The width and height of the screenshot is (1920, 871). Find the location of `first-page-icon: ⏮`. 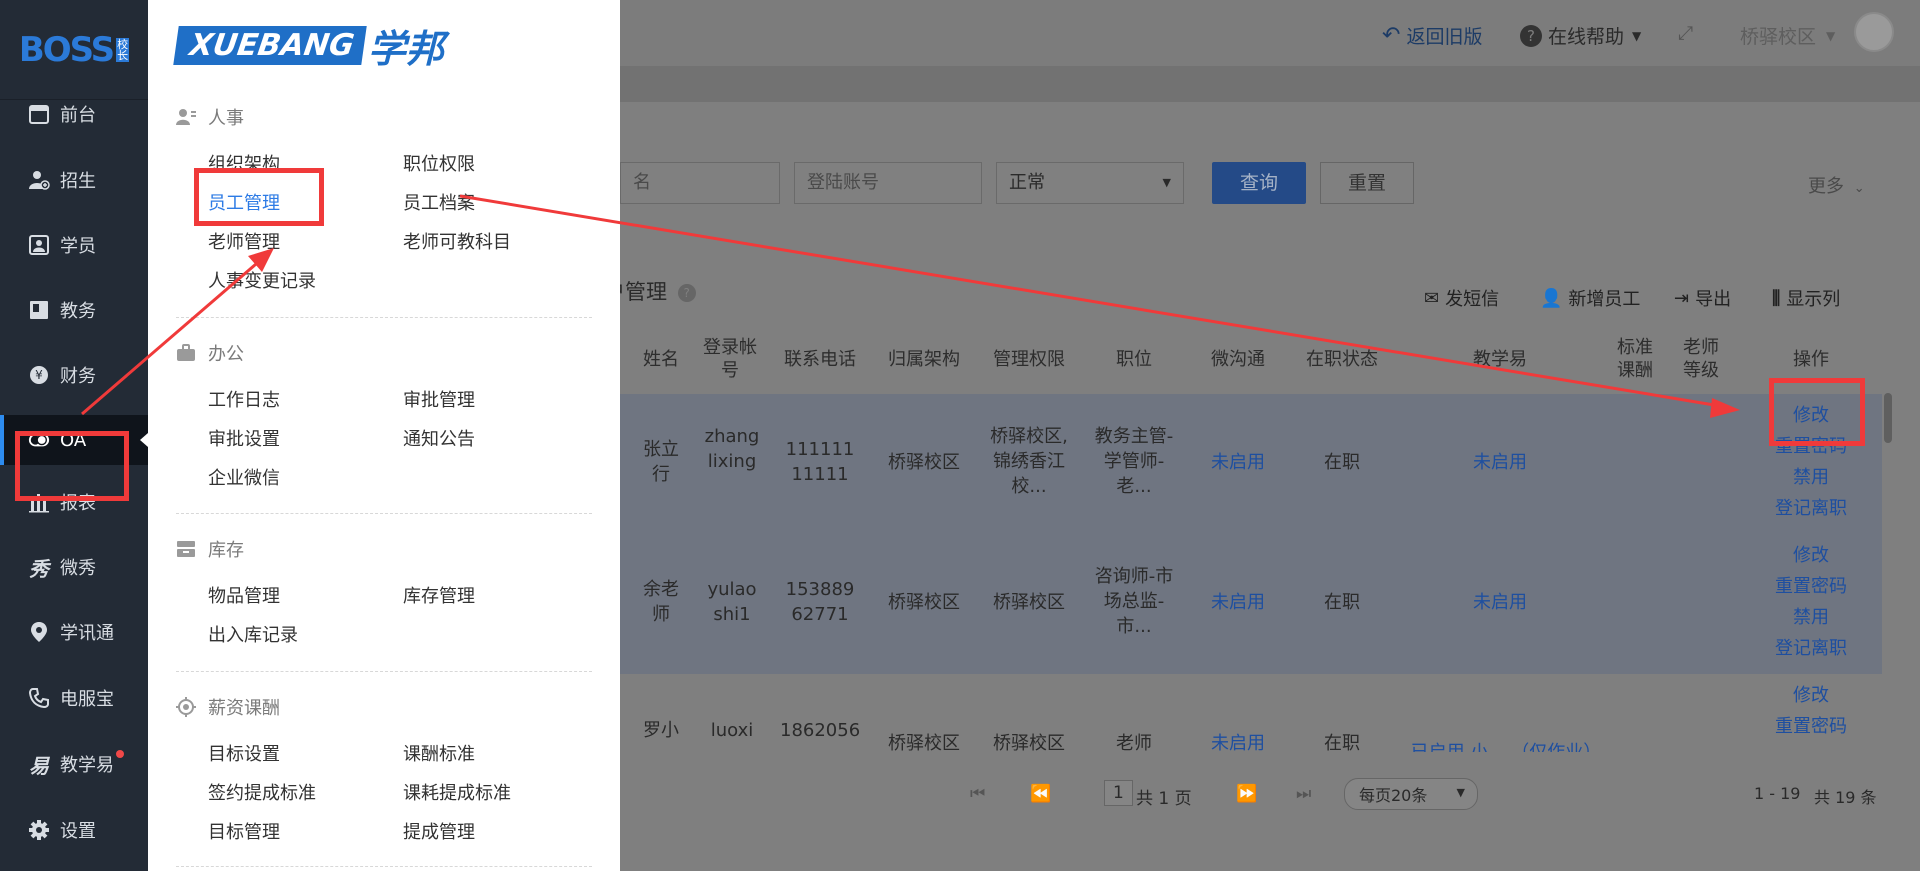

first-page-icon: ⏮ is located at coordinates (977, 794).